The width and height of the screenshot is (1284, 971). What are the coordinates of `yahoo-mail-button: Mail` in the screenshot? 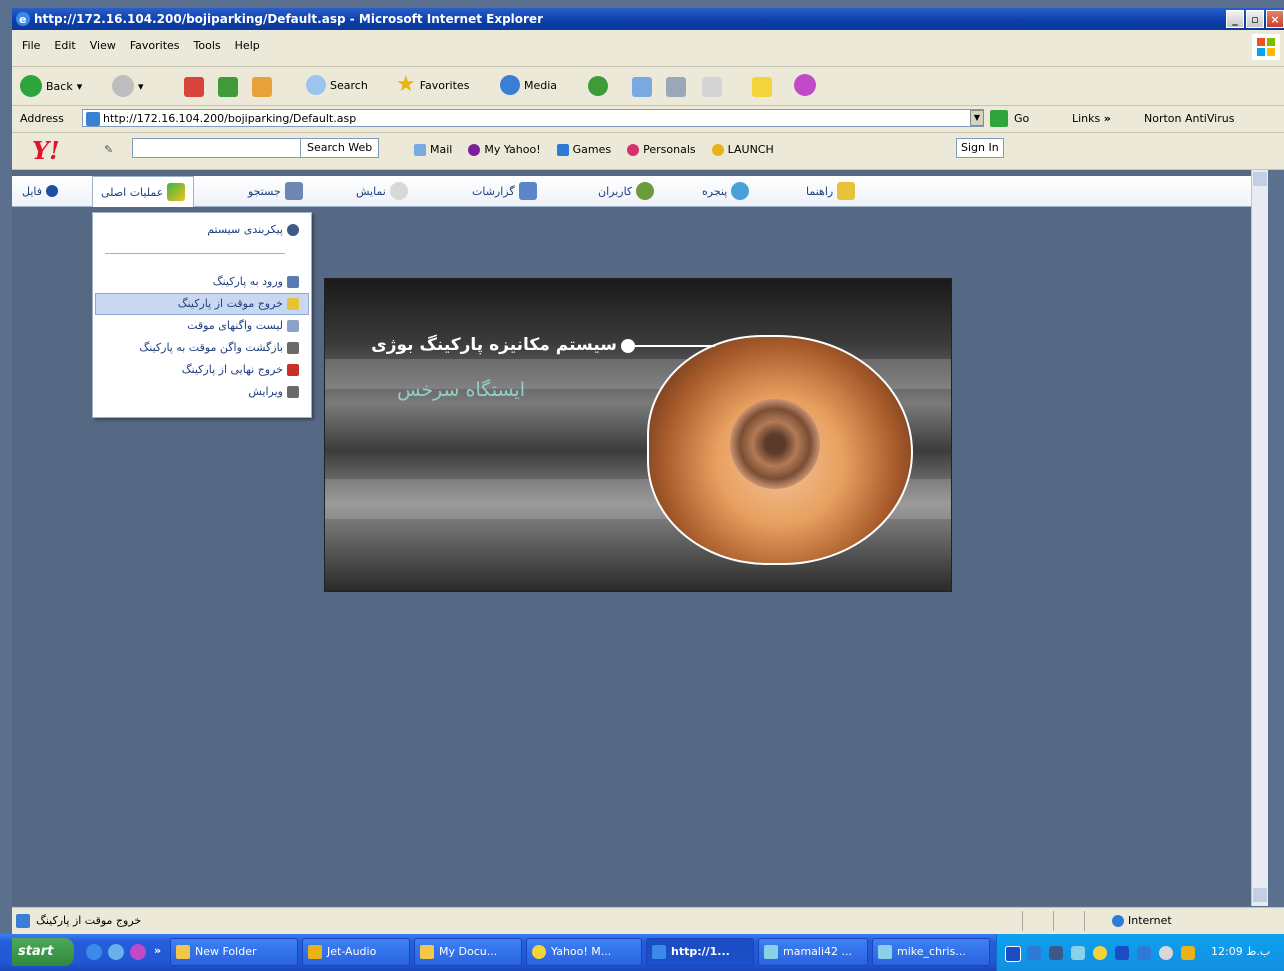 It's located at (433, 149).